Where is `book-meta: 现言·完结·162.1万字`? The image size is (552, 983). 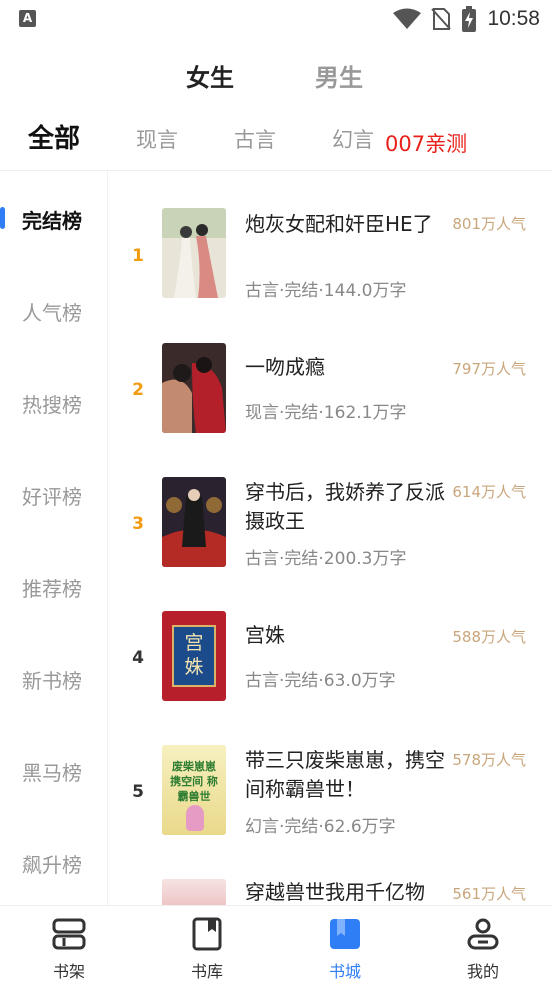
book-meta: 现言·完结·162.1万字 is located at coordinates (326, 413).